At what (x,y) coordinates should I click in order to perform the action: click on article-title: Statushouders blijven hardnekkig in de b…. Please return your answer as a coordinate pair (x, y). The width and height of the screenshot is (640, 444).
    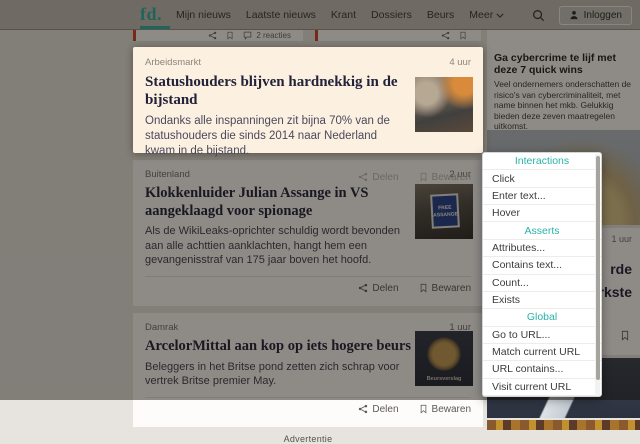
    Looking at the image, I should click on (279, 91).